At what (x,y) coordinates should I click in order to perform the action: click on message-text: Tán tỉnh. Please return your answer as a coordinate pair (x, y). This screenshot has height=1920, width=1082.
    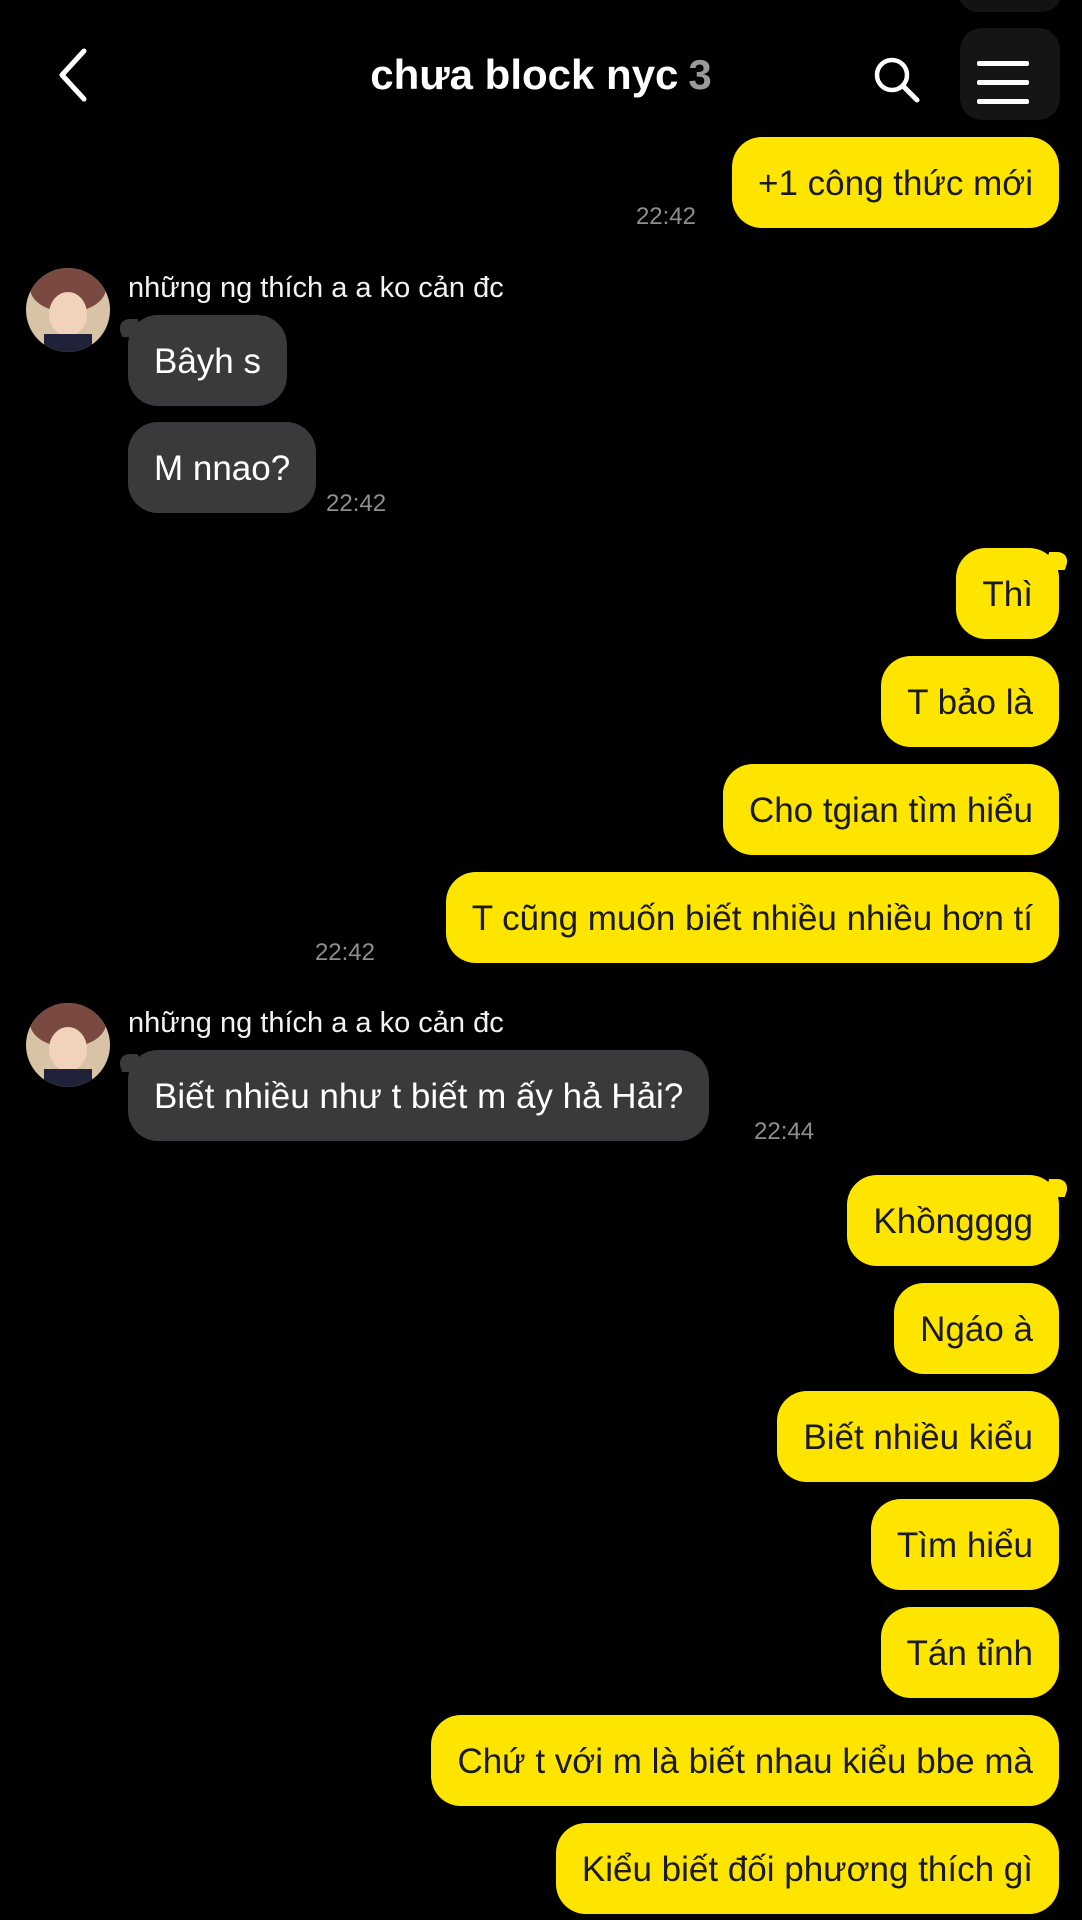
    Looking at the image, I should click on (969, 1653).